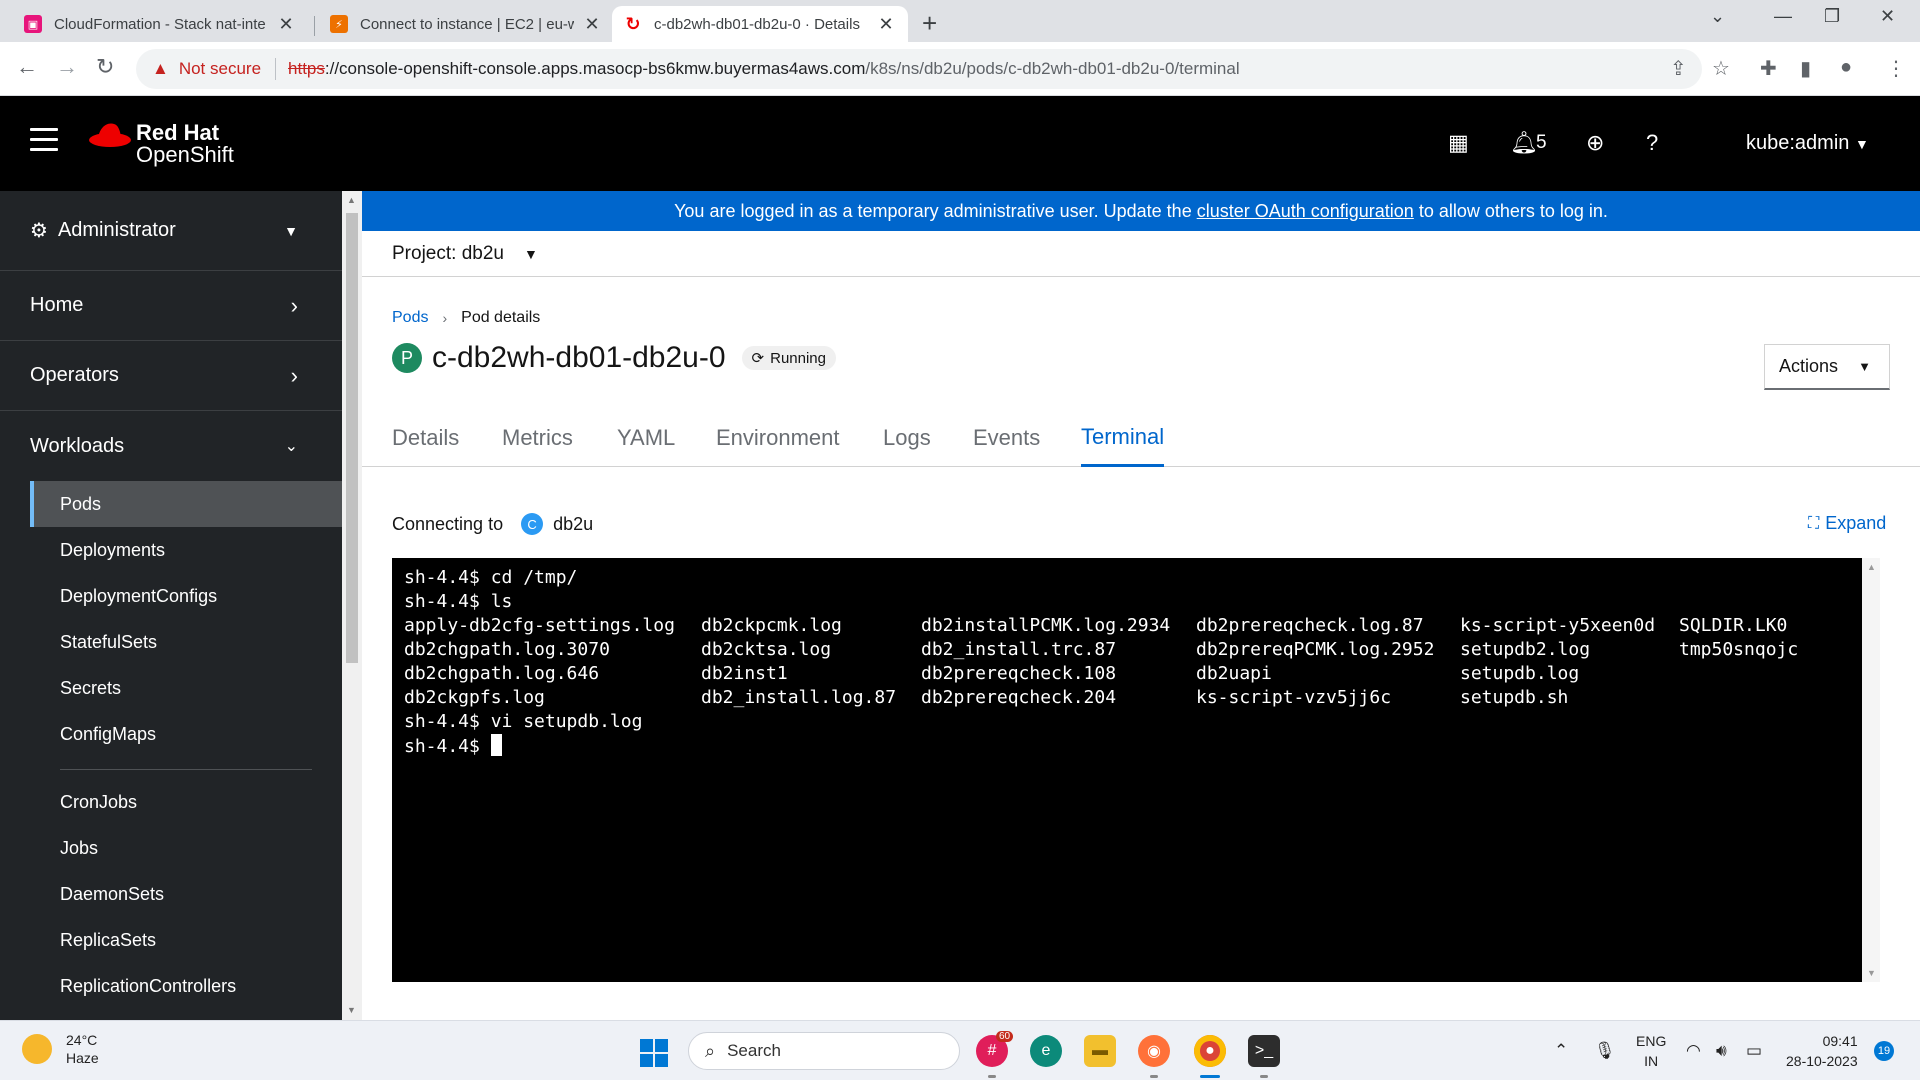 This screenshot has height=1080, width=1920. I want to click on tab-logs: Logs, so click(907, 438).